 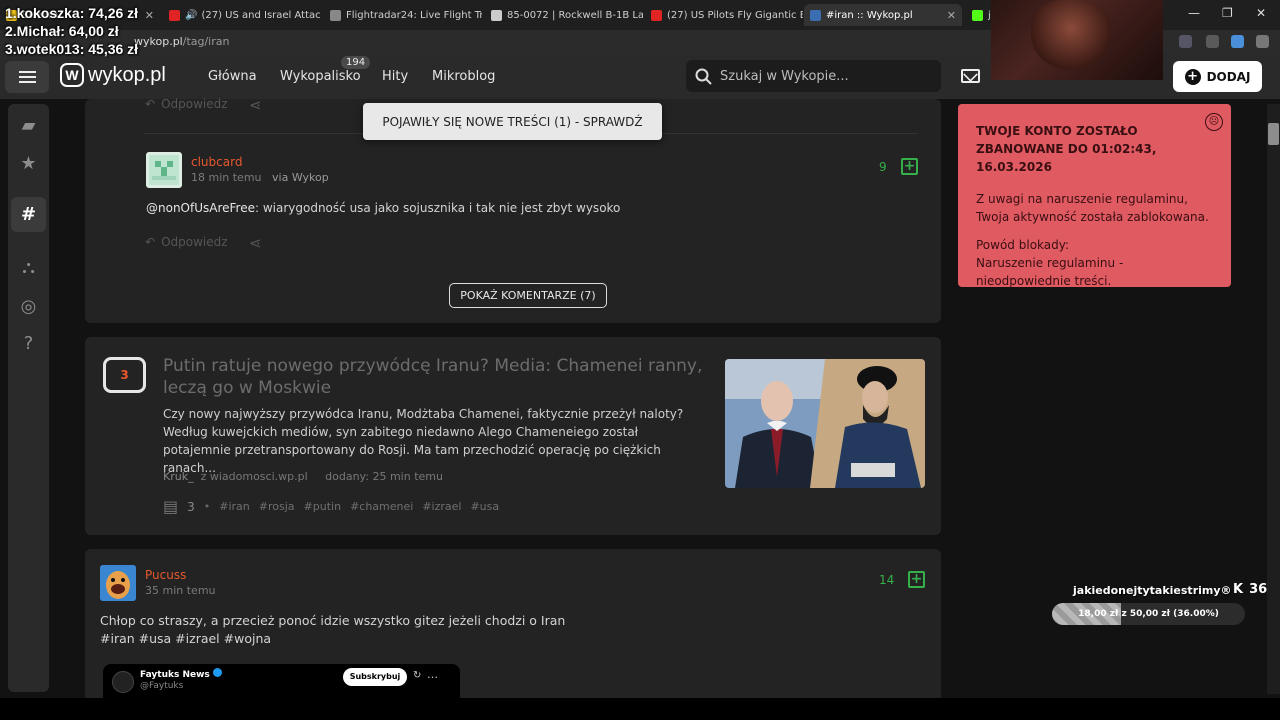 I want to click on nav-glowna: Główna, so click(x=232, y=76).